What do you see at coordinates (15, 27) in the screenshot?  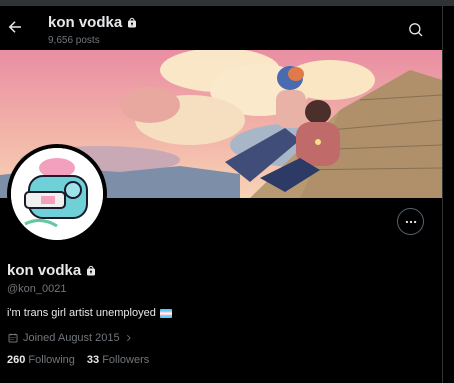 I see `arrow-left-icon` at bounding box center [15, 27].